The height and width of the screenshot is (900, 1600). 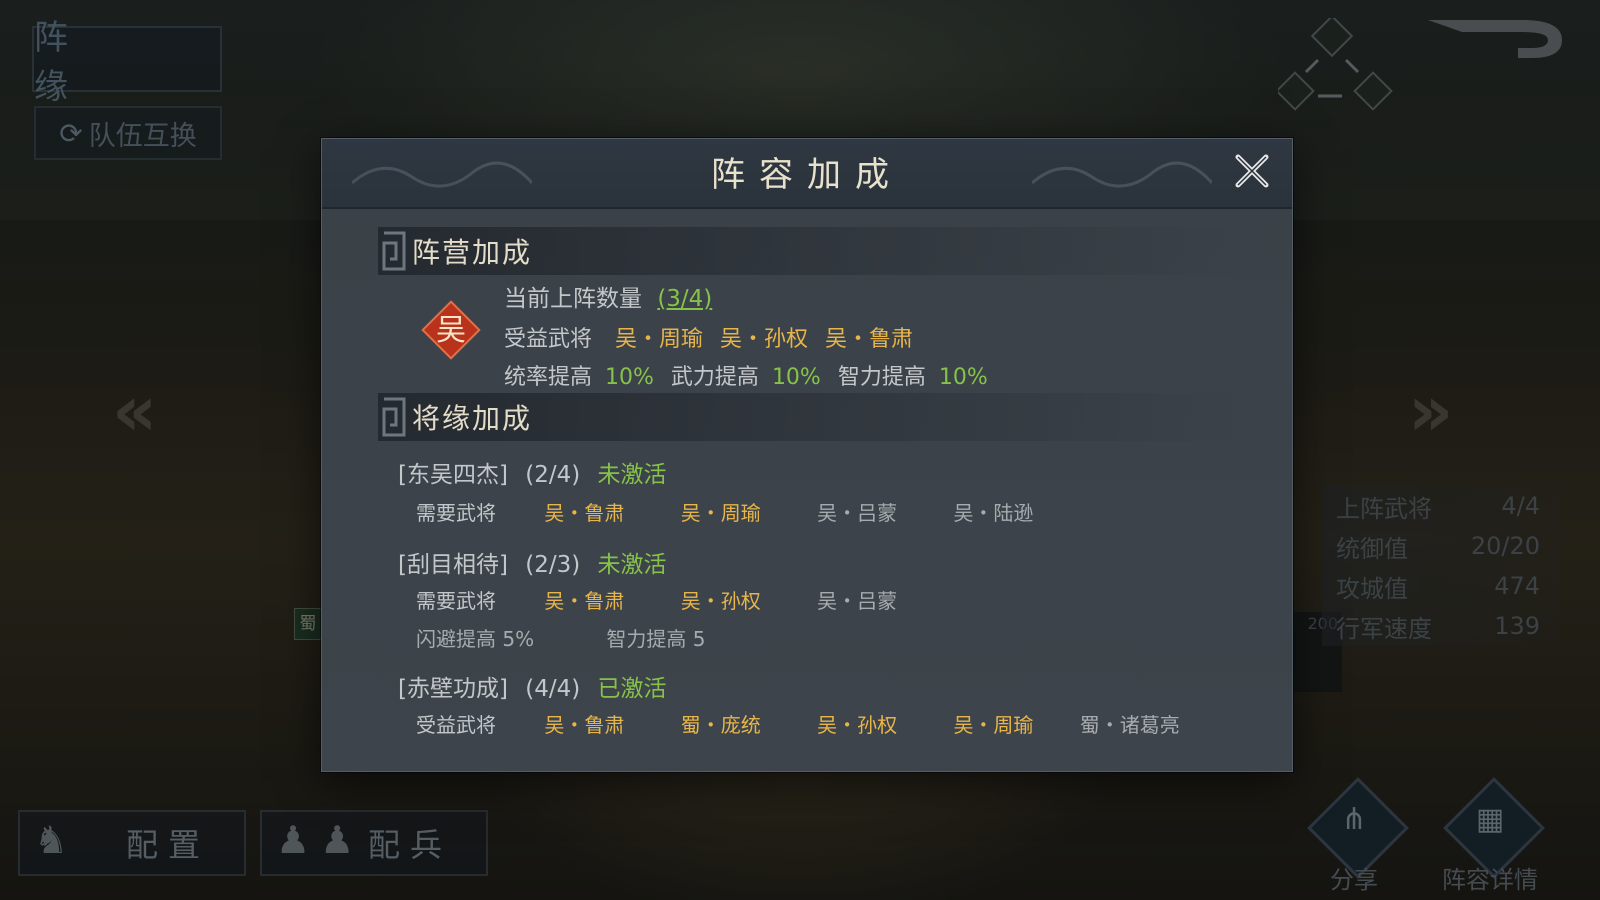 I want to click on general-name: 蜀・诸葛亮, so click(x=1129, y=725).